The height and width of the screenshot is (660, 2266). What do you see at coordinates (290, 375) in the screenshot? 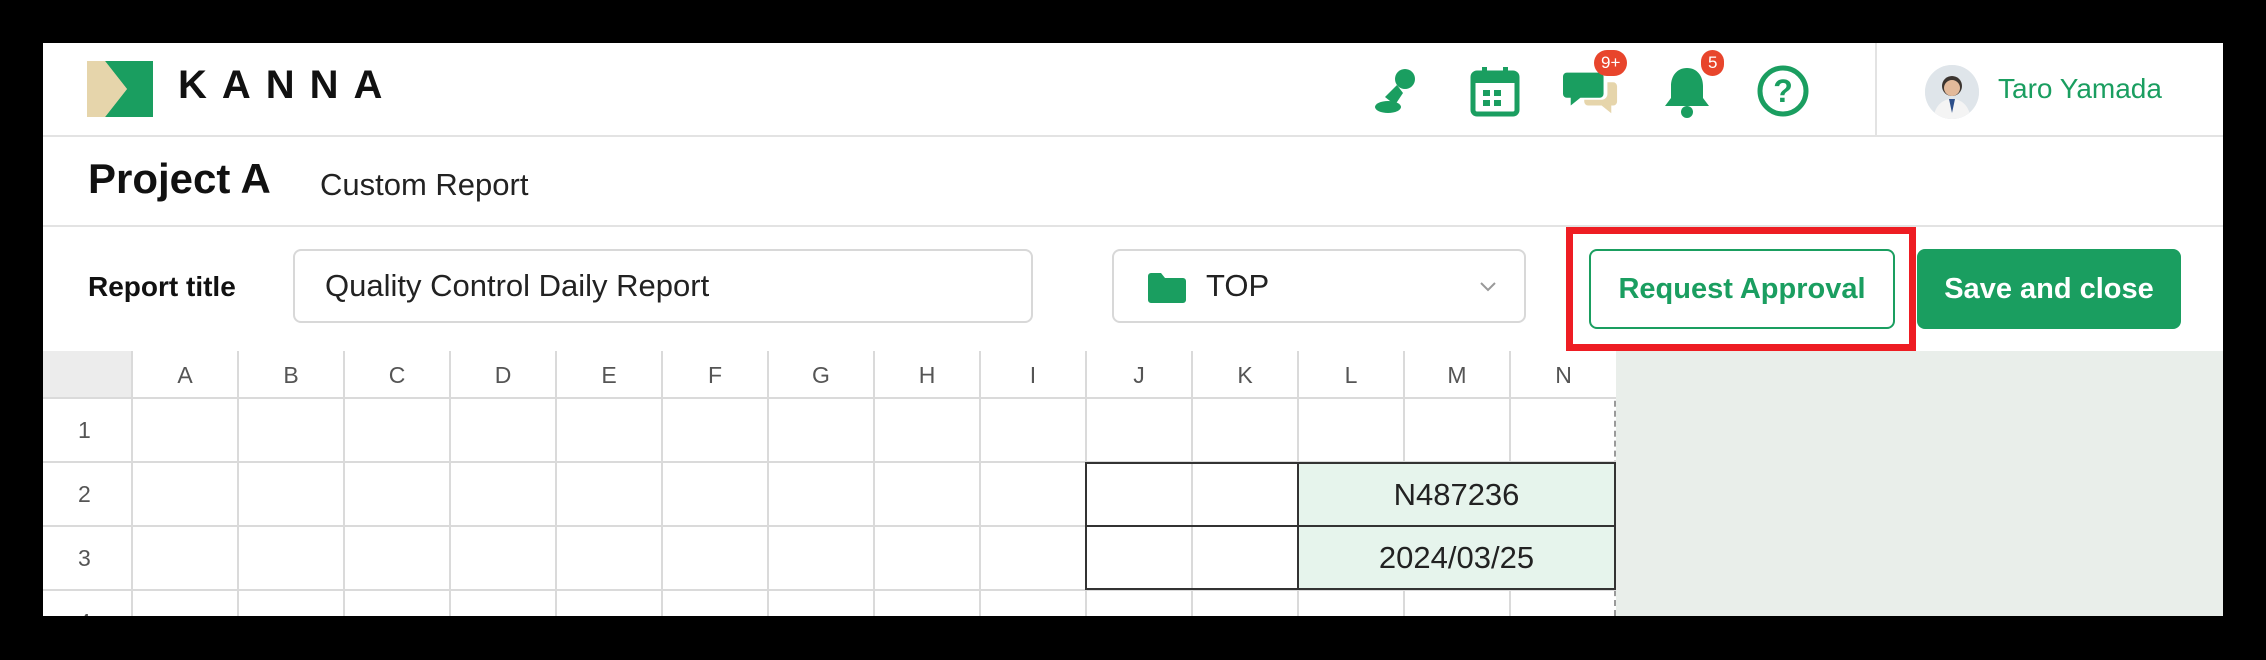
I see `column-header-b: B` at bounding box center [290, 375].